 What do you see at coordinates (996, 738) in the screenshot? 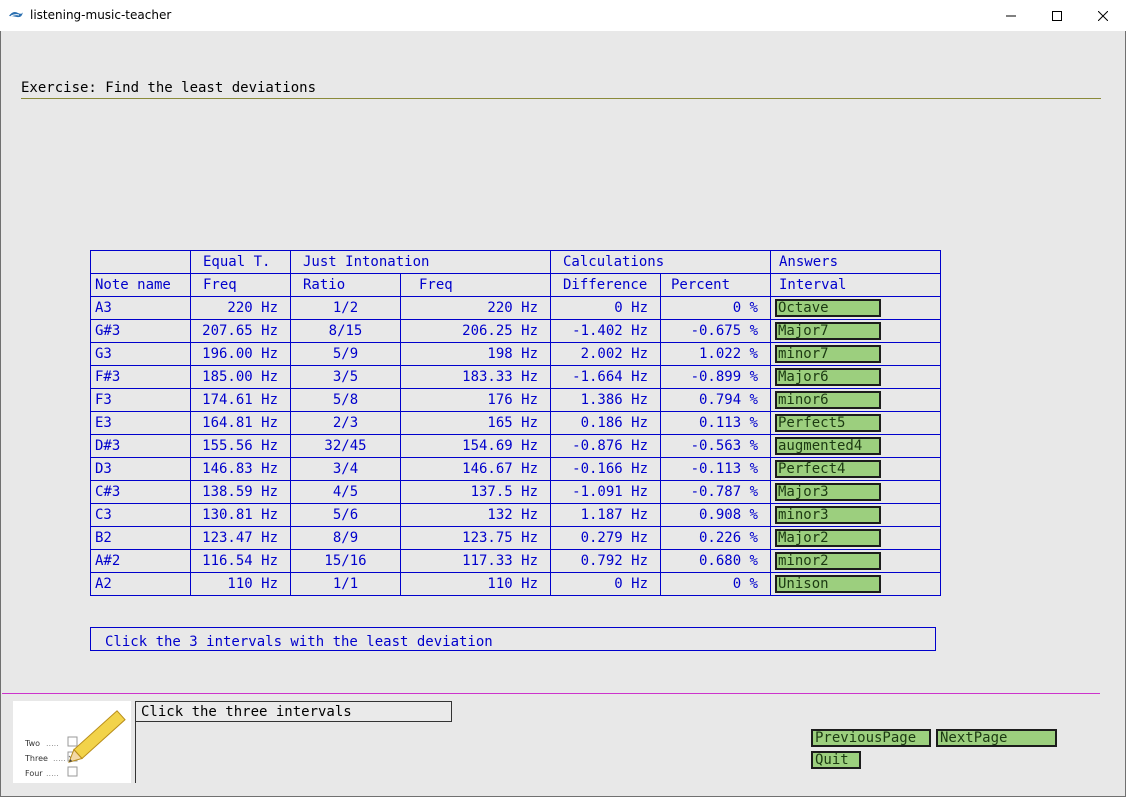
I see `next-page-button: NextPage` at bounding box center [996, 738].